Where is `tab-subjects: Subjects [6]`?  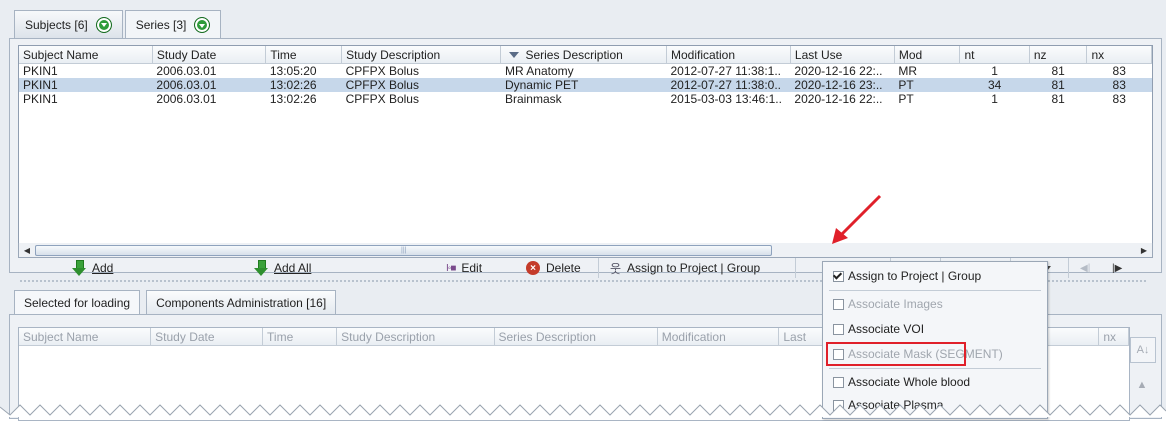 tab-subjects: Subjects [6] is located at coordinates (68, 24).